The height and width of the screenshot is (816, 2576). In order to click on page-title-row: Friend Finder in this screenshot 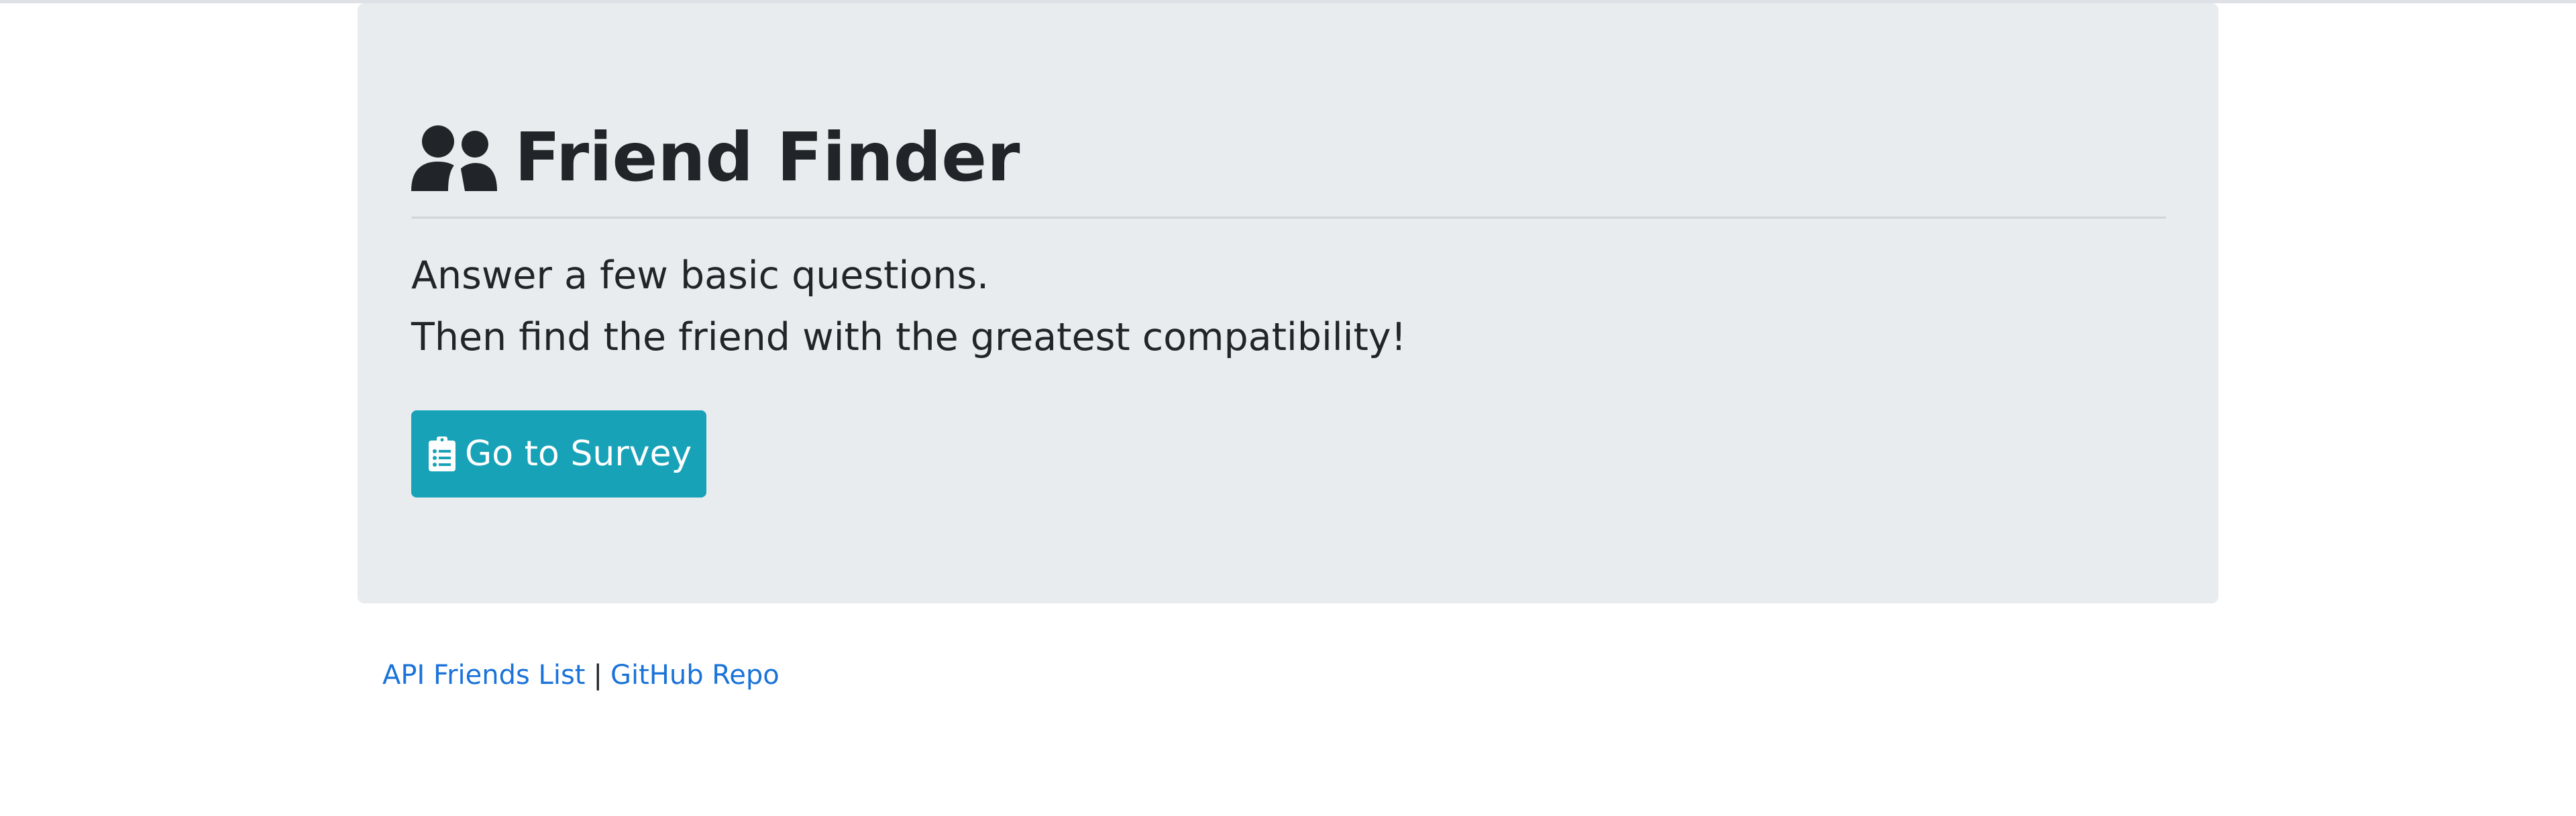, I will do `click(715, 158)`.